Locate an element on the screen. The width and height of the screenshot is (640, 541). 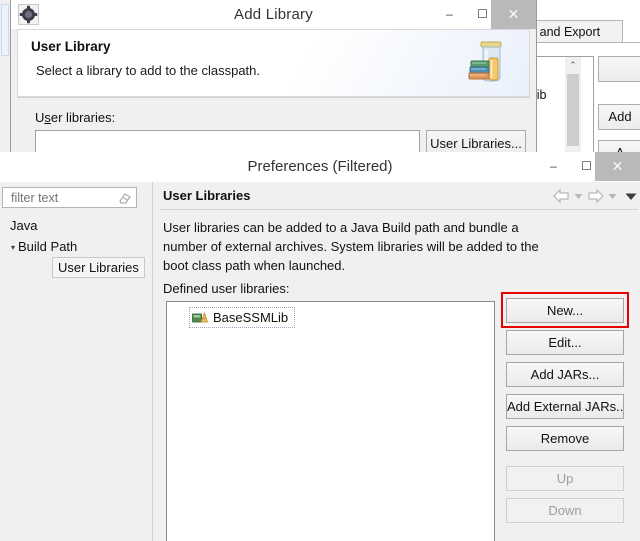
banner-heading: User Library is located at coordinates (71, 46).